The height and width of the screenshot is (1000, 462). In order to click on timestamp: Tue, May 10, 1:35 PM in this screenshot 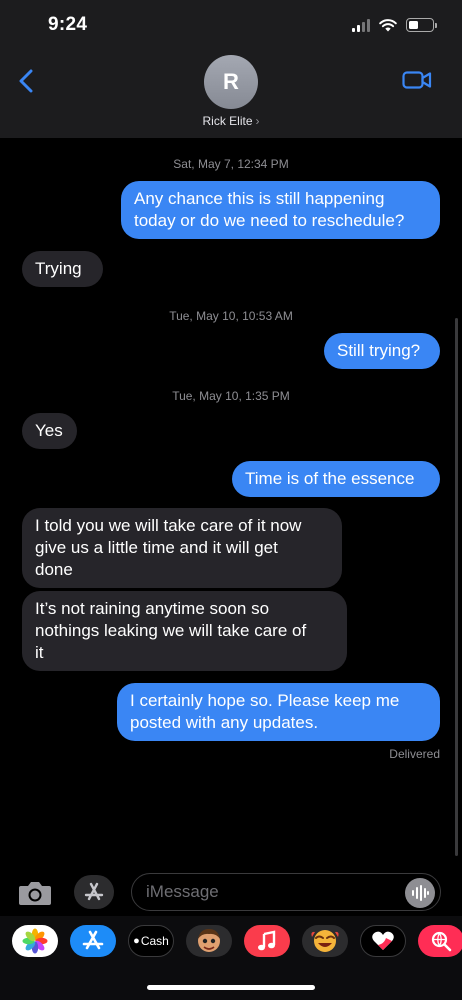, I will do `click(231, 396)`.